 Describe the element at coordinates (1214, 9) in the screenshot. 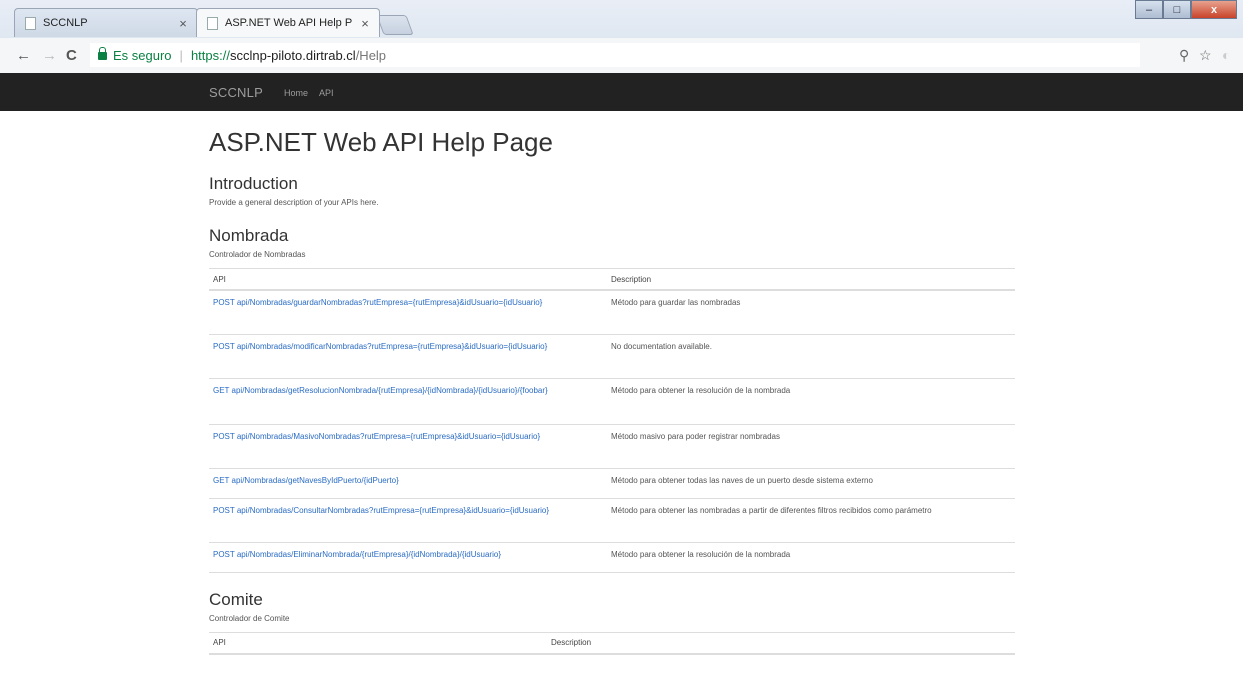

I see `close-window-button: x` at that location.